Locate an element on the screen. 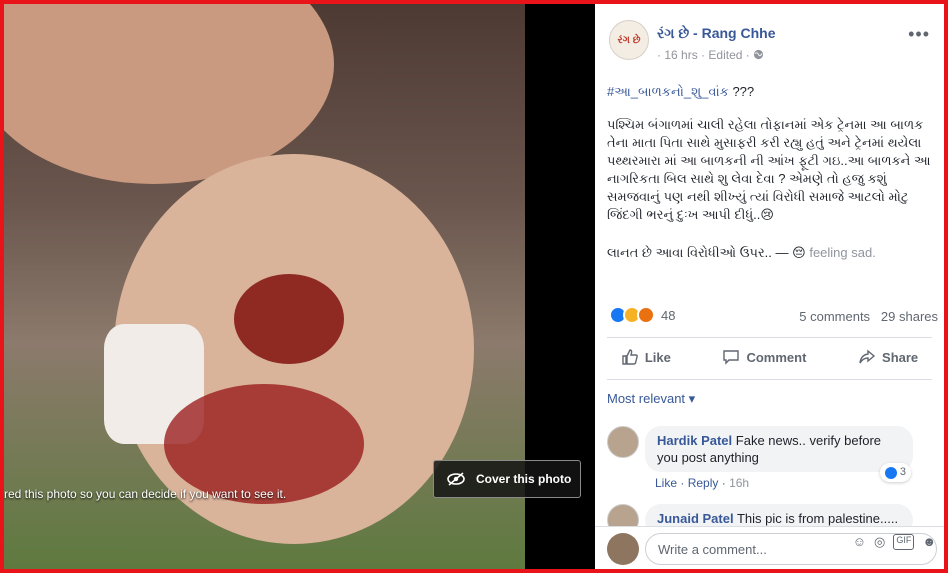  photo-blood is located at coordinates (264, 444).